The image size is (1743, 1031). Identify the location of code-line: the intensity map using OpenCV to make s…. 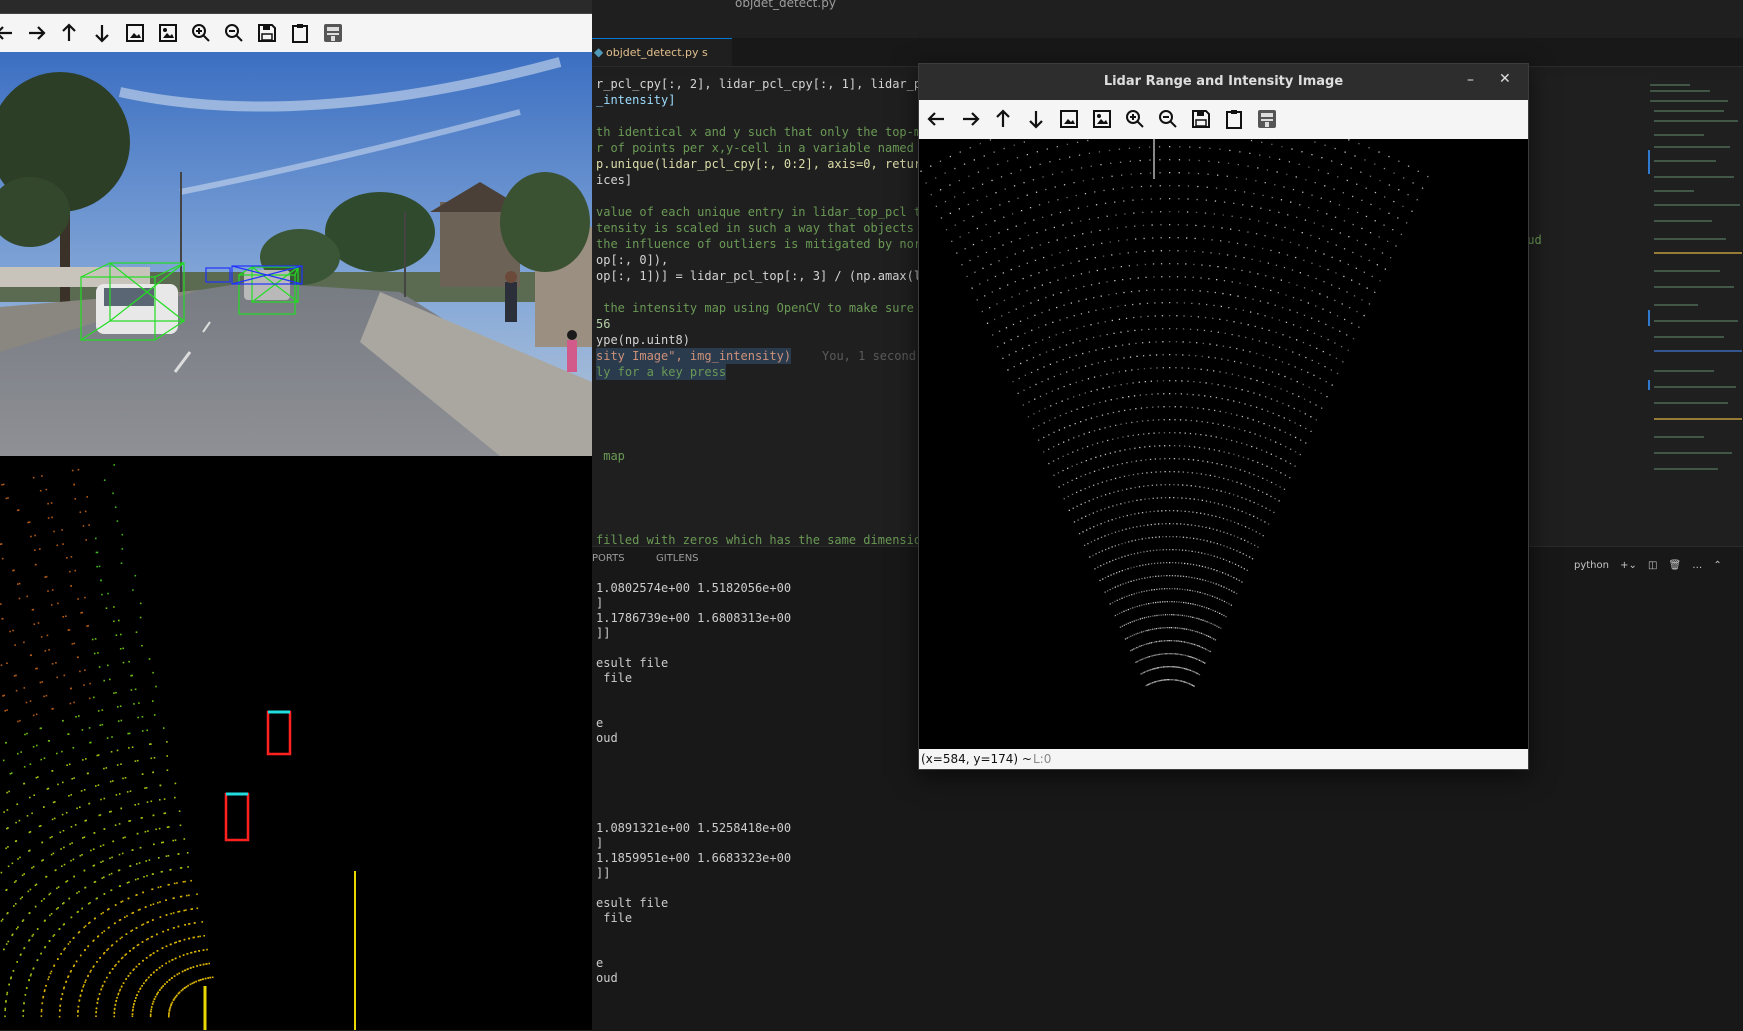
(766, 308).